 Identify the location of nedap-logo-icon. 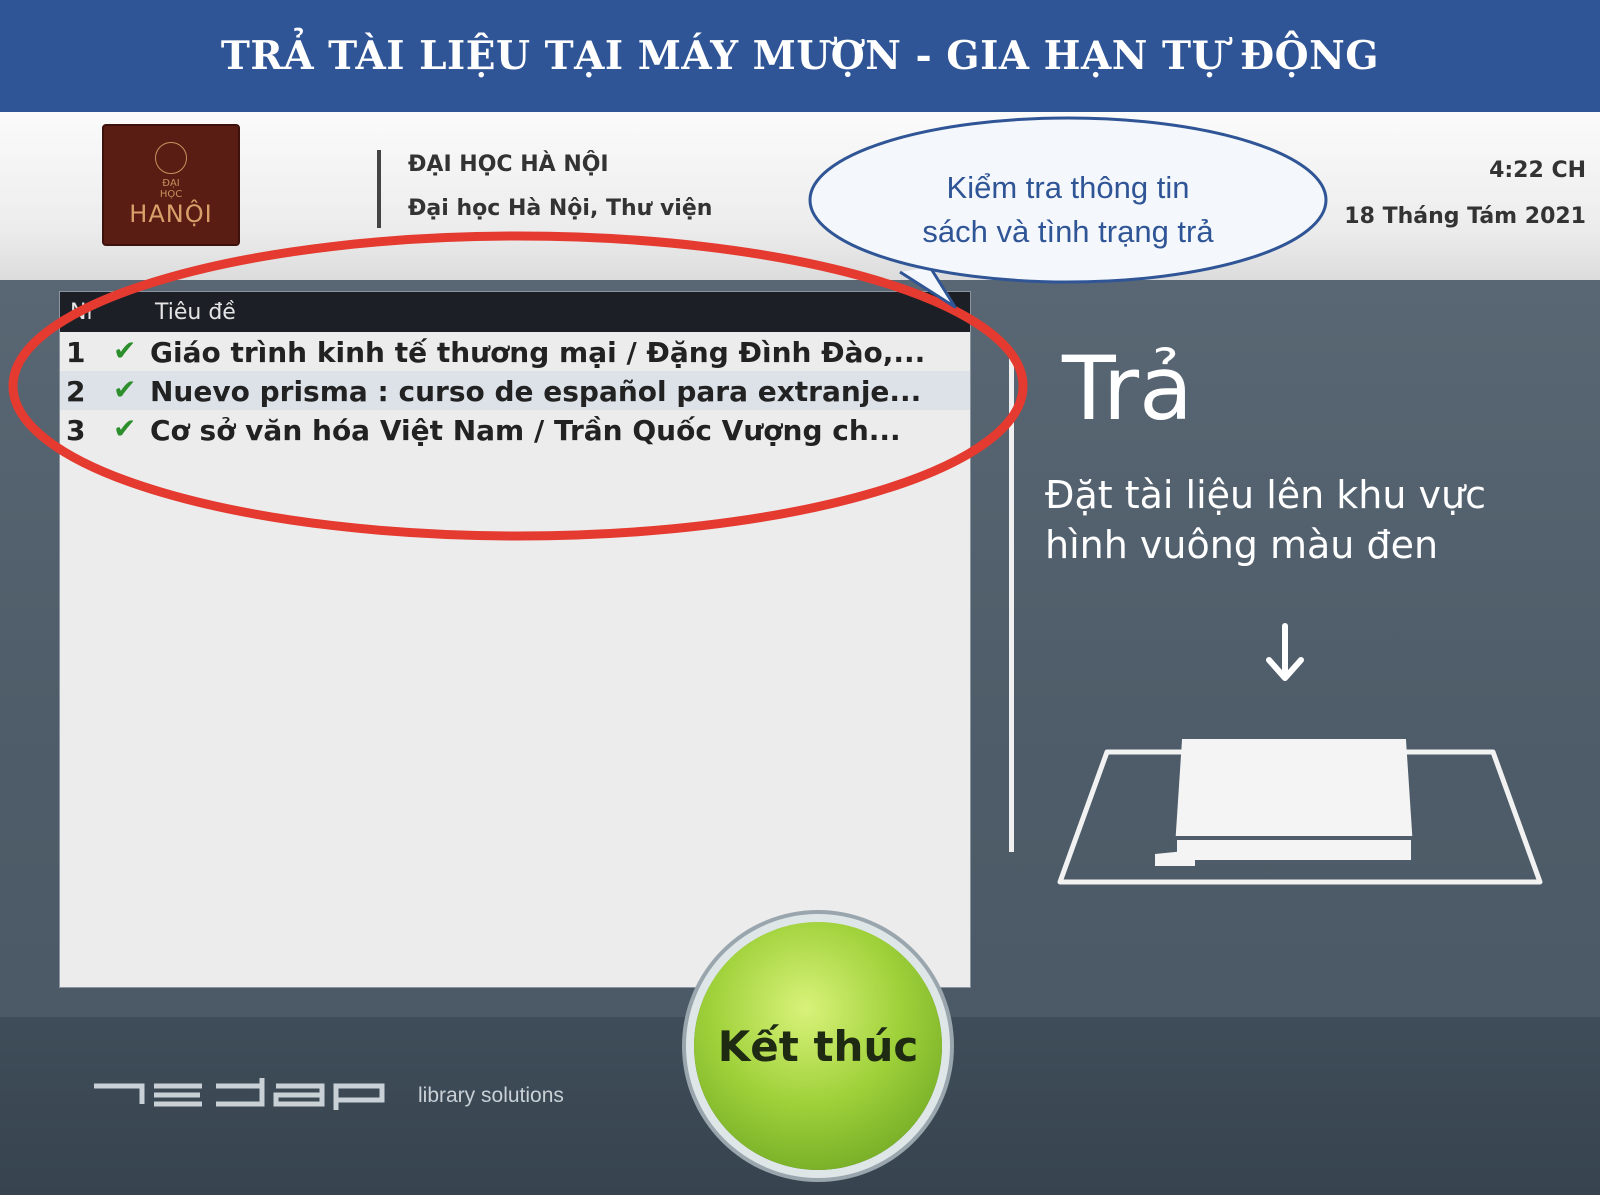
(239, 1094).